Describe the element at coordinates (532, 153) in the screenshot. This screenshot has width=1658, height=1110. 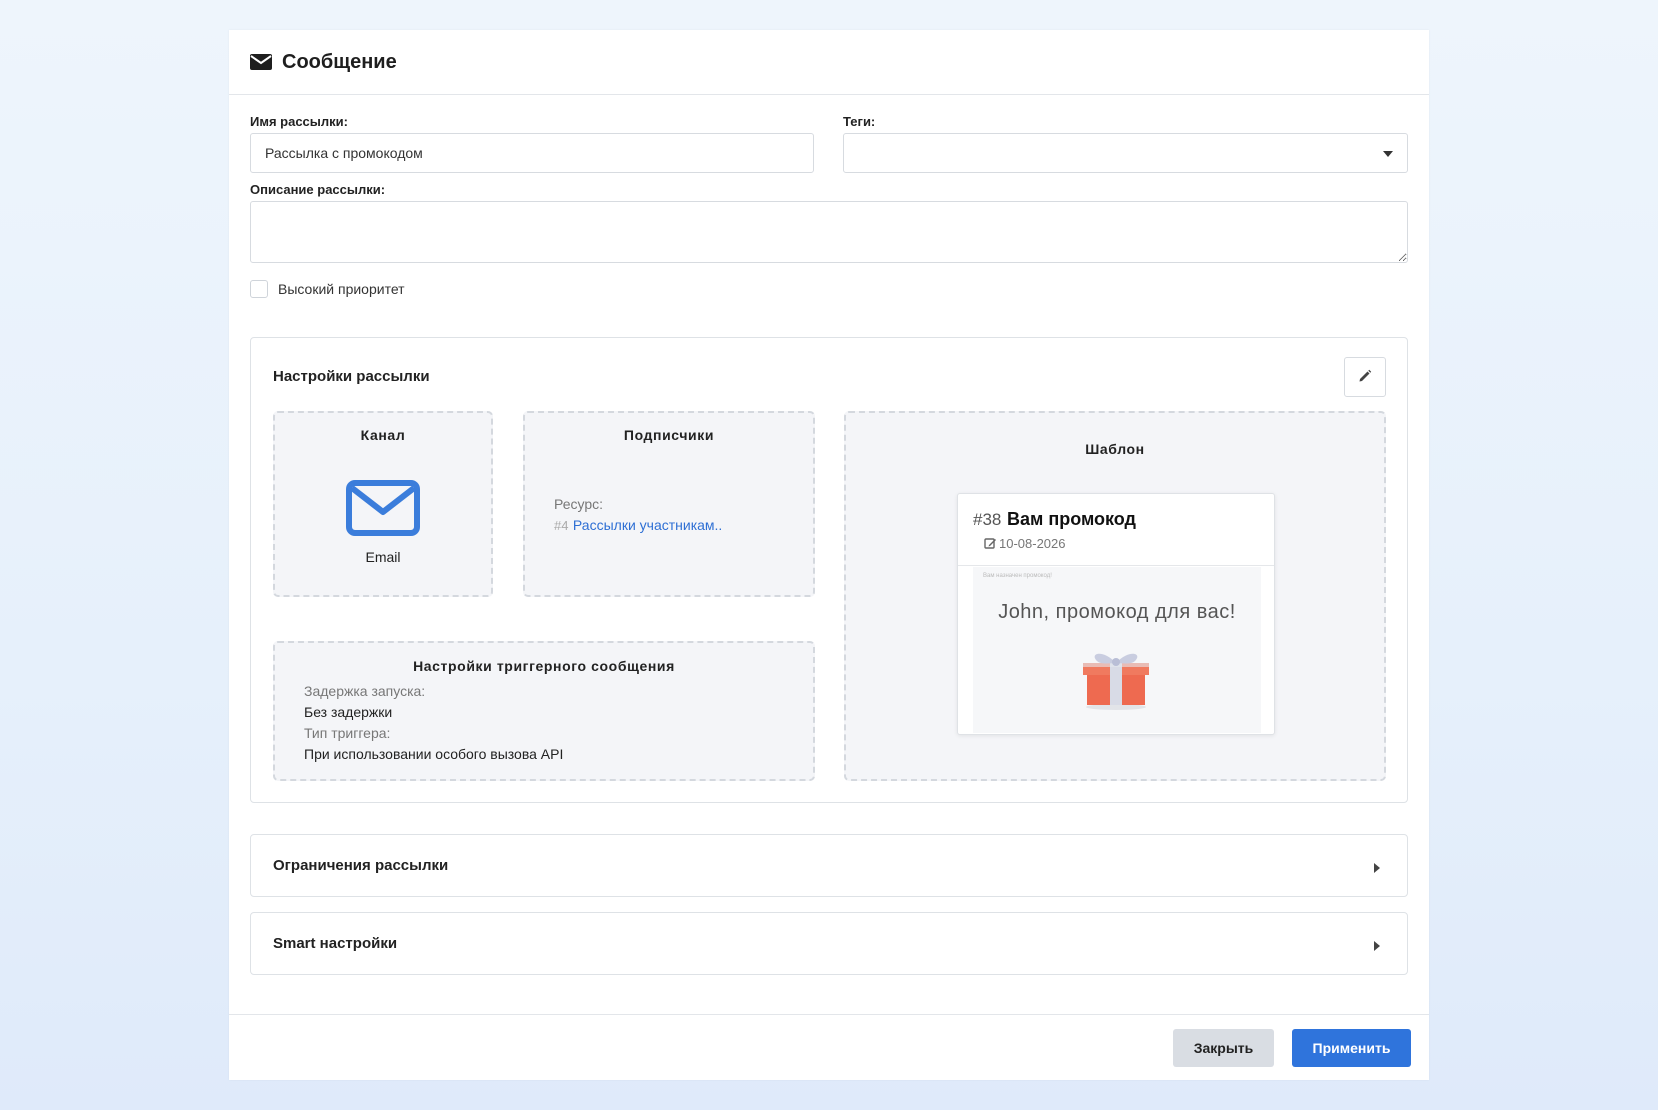
I see `name-input` at that location.